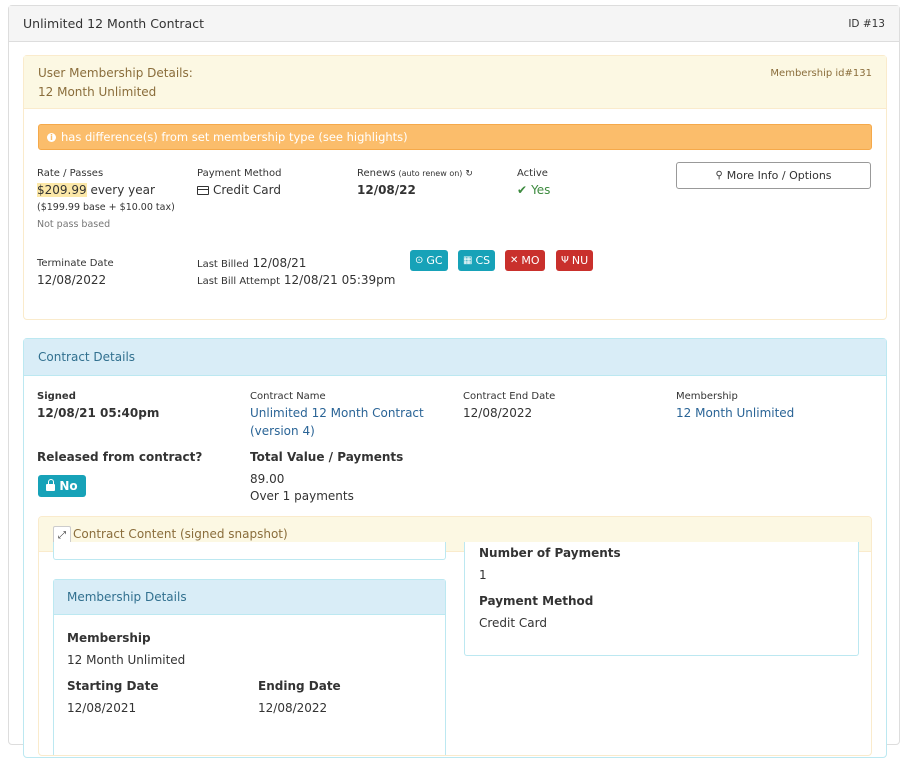 This screenshot has width=906, height=758. I want to click on contract-name-label: Contract Name, so click(288, 396).